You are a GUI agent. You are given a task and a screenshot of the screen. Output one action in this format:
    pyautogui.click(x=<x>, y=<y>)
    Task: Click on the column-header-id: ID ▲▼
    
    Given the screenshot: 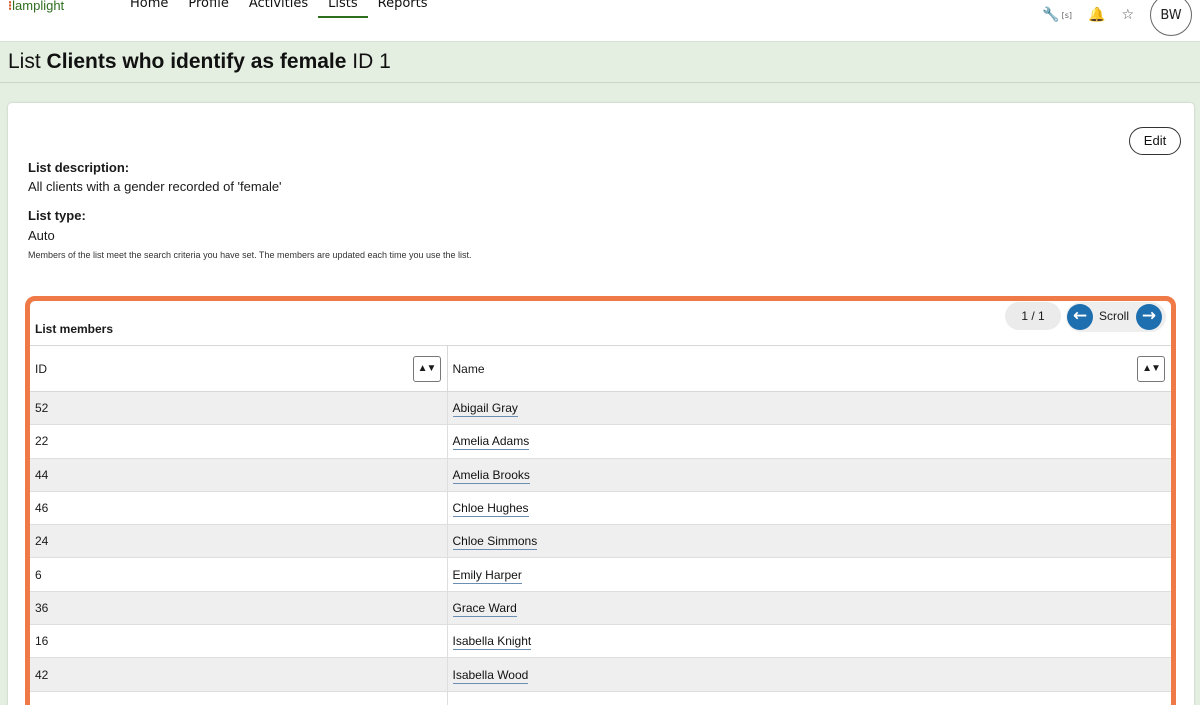 What is the action you would take?
    pyautogui.click(x=239, y=368)
    